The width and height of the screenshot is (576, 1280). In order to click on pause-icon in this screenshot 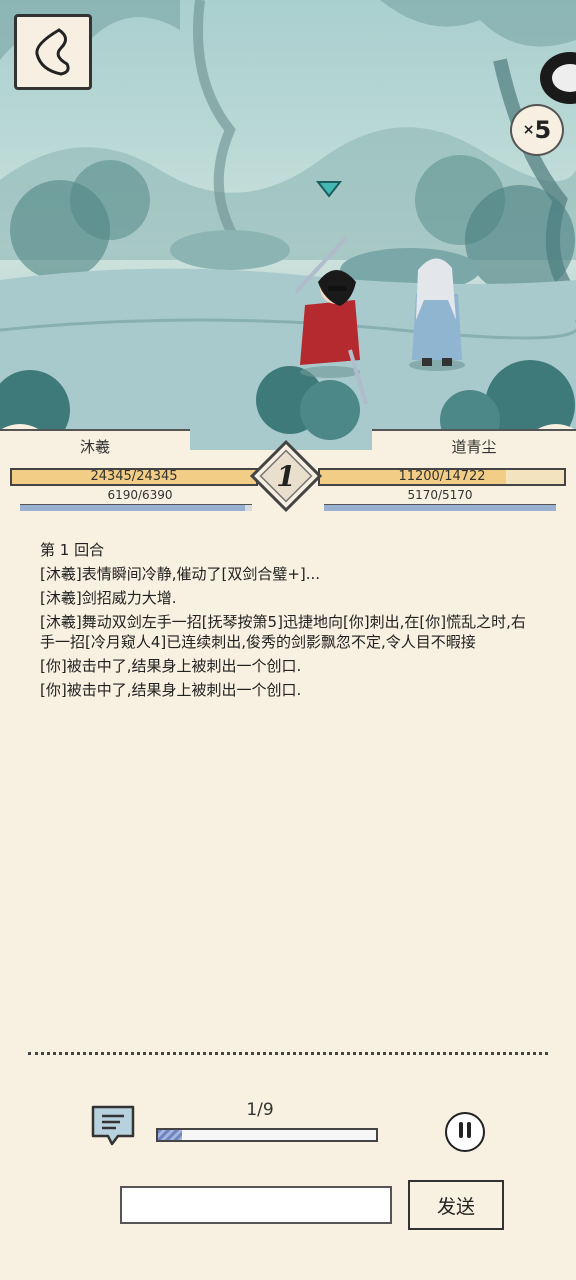, I will do `click(465, 1132)`.